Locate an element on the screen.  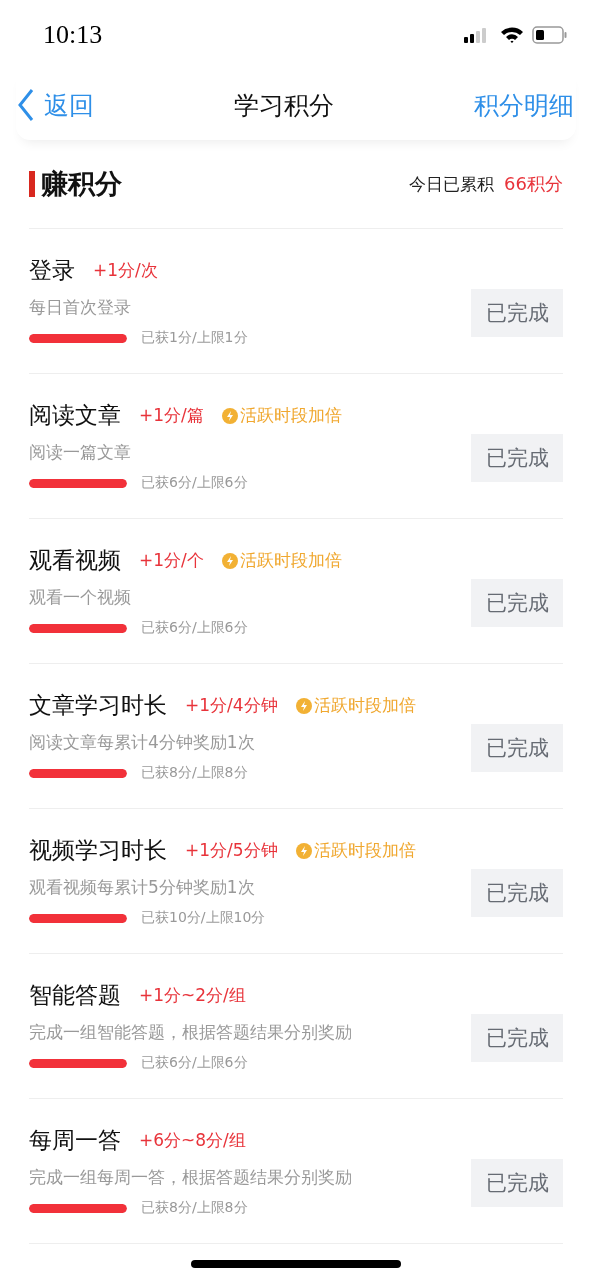
section-title: 赚积分 is located at coordinates (81, 184).